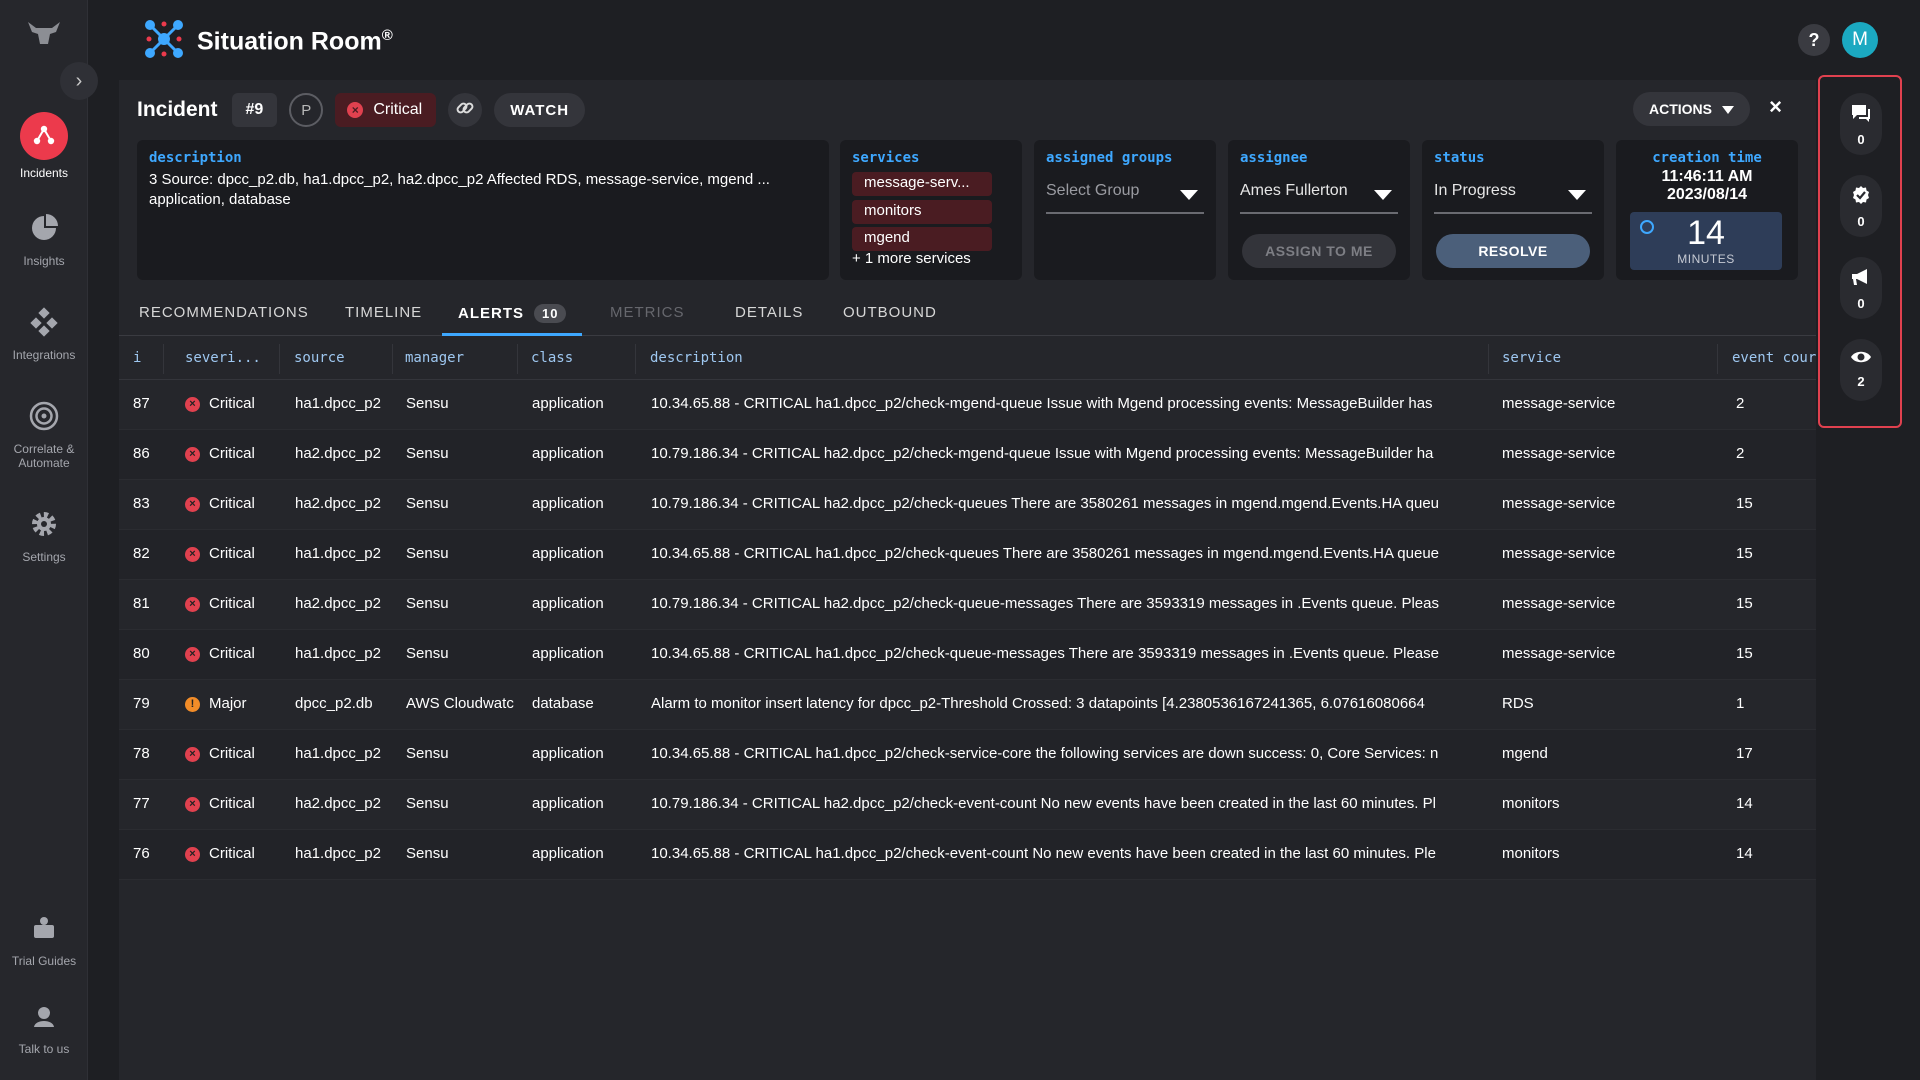  What do you see at coordinates (44, 534) in the screenshot?
I see `nav-item-settings: Settings` at bounding box center [44, 534].